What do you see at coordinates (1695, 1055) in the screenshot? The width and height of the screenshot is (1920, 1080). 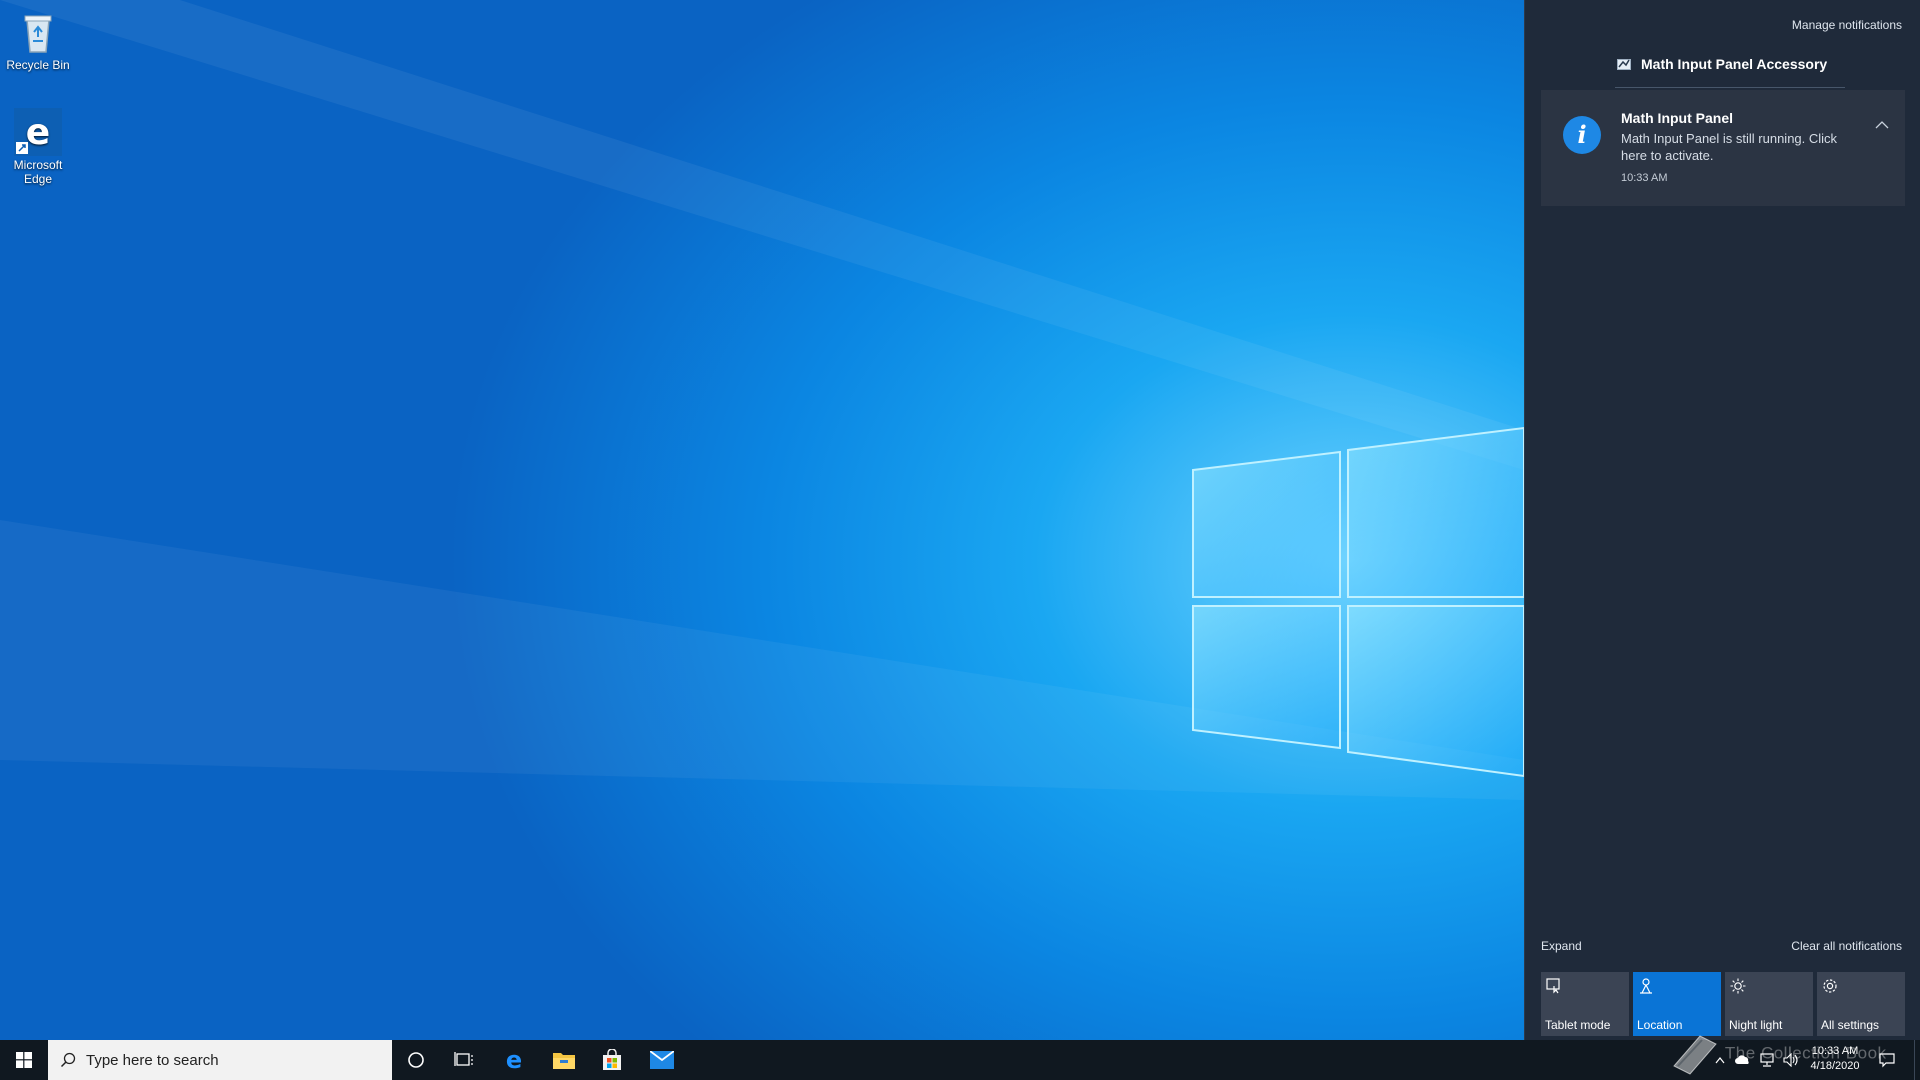 I see `book-logo-icon` at bounding box center [1695, 1055].